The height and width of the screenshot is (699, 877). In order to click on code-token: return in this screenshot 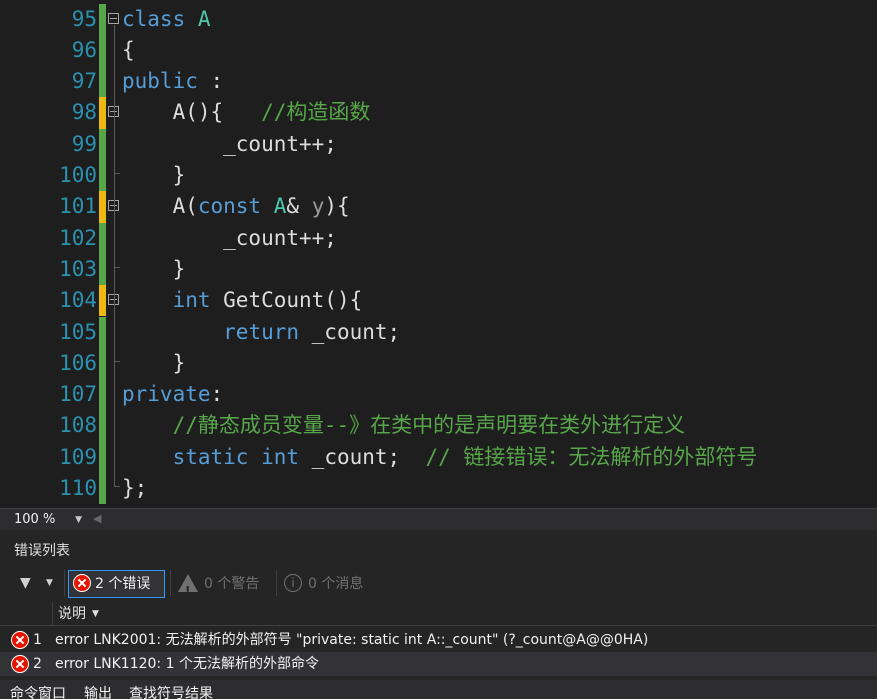, I will do `click(261, 331)`.